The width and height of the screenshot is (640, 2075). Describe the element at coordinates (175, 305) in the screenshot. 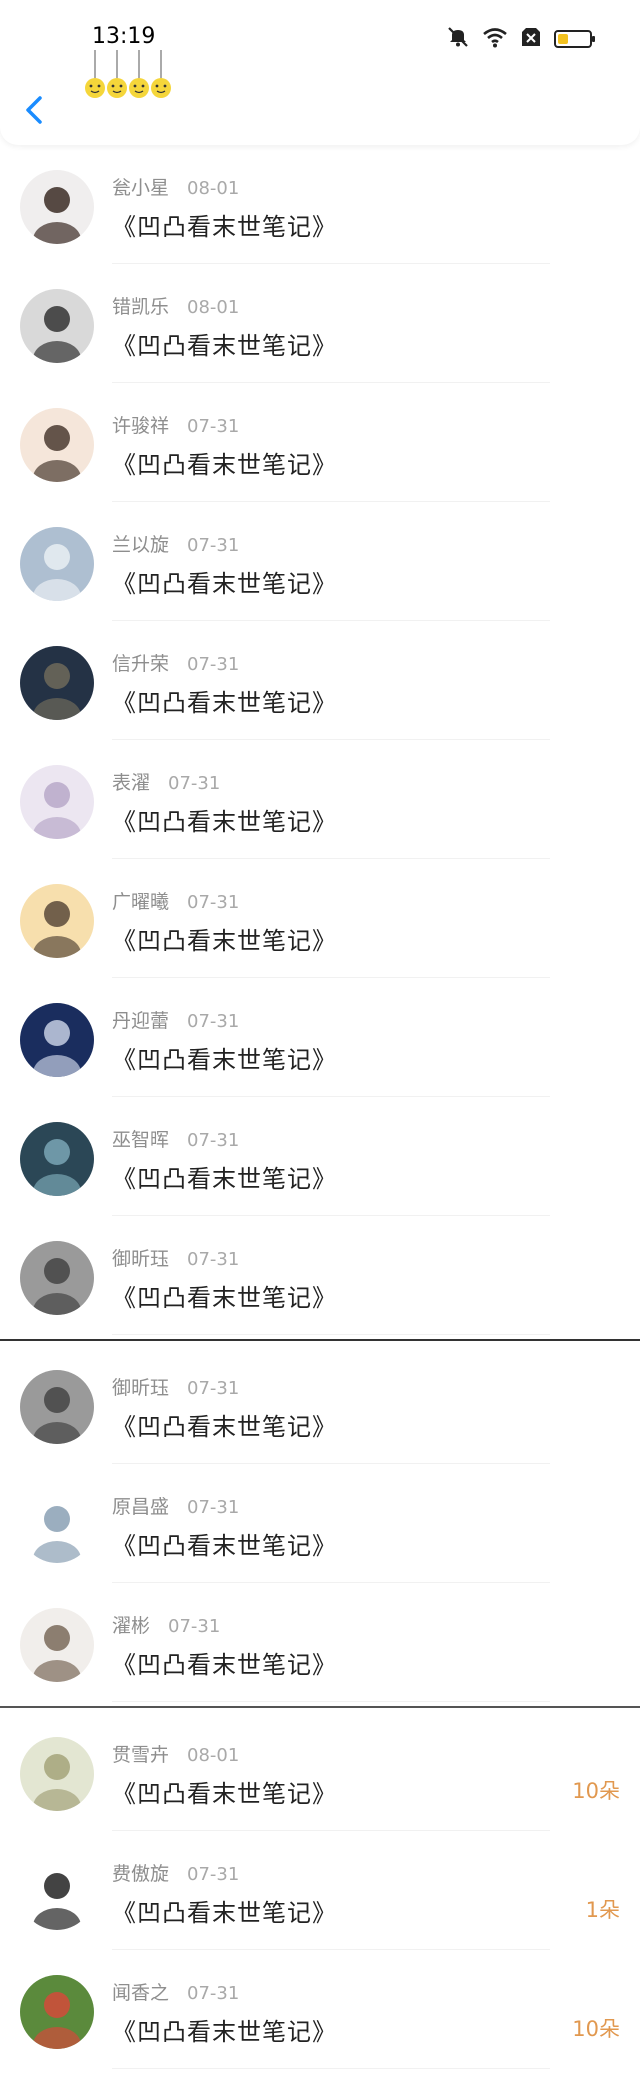

I see `sender-info: 错凯乐 08-01` at that location.